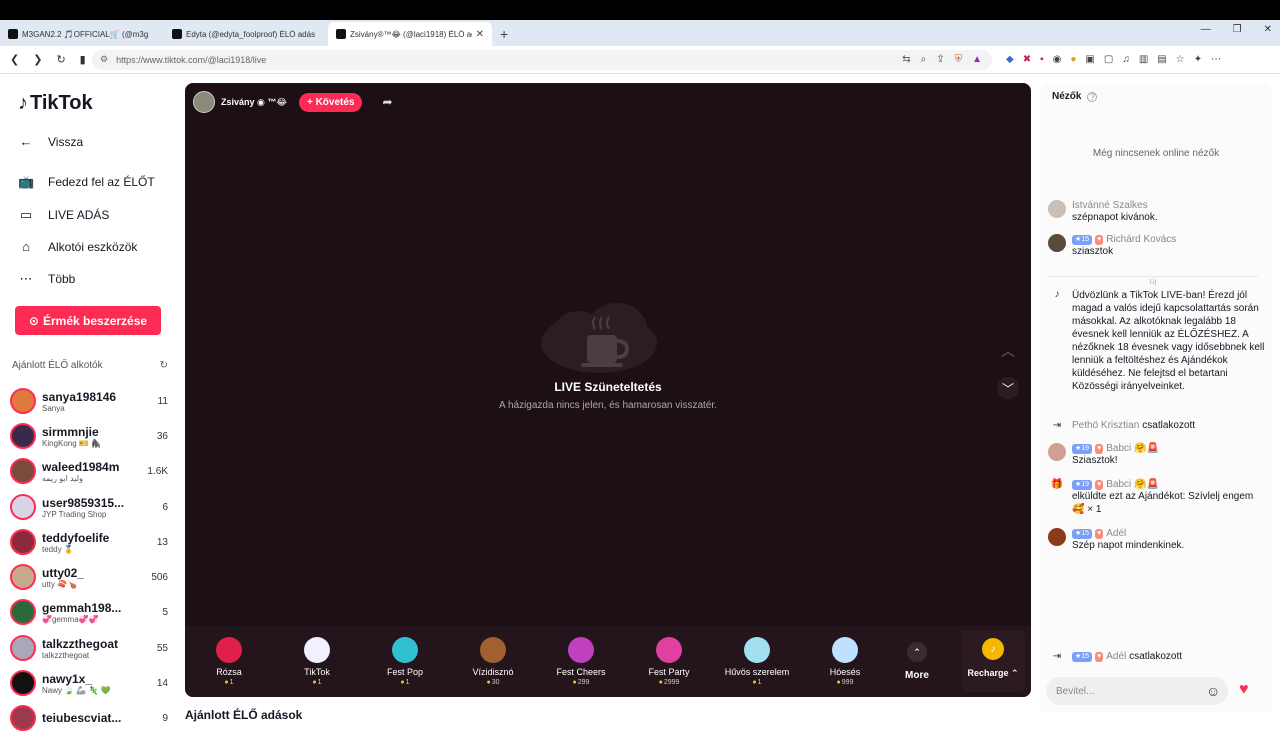  What do you see at coordinates (47, 279) in the screenshot?
I see `nav-more: ⋯ Több` at bounding box center [47, 279].